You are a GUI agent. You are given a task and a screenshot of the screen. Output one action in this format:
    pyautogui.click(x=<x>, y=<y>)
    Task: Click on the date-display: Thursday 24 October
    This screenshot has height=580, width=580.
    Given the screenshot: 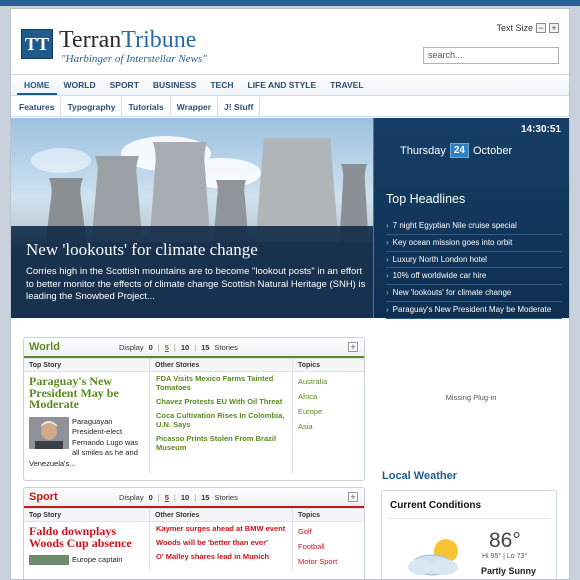 What is the action you would take?
    pyautogui.click(x=456, y=150)
    